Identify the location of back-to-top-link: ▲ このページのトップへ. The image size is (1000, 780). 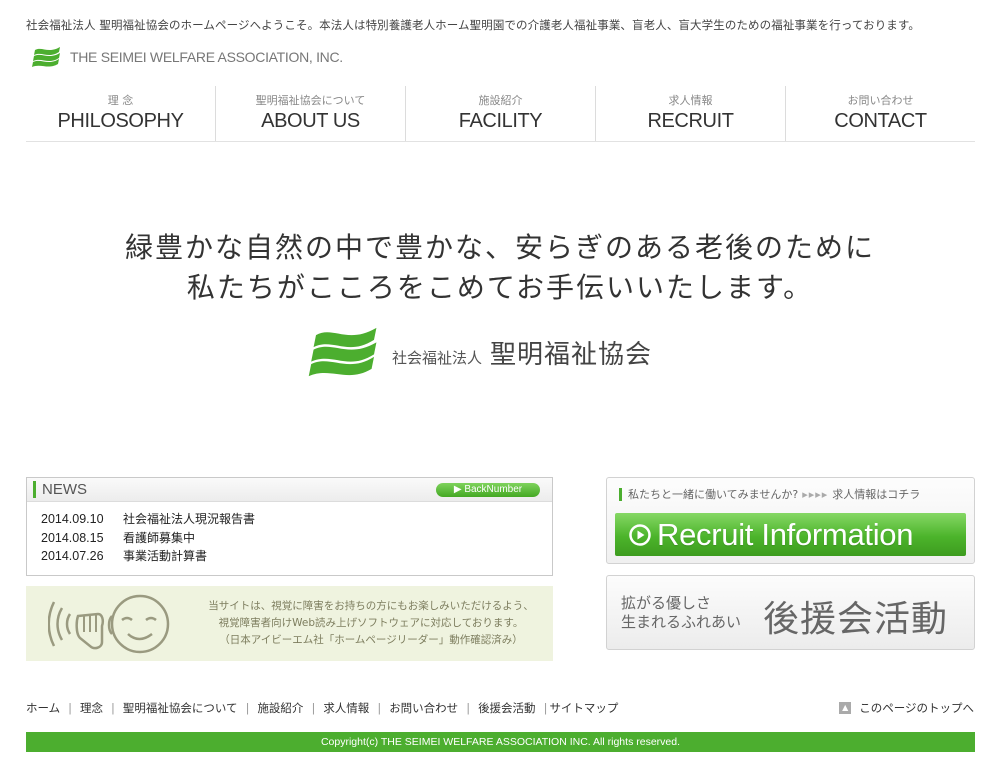
(906, 708).